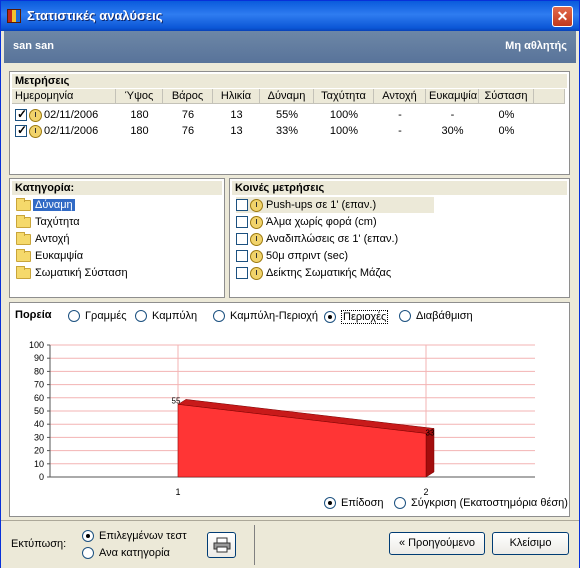  Describe the element at coordinates (57, 222) in the screenshot. I see `category-label: Ταχύτητα` at that location.